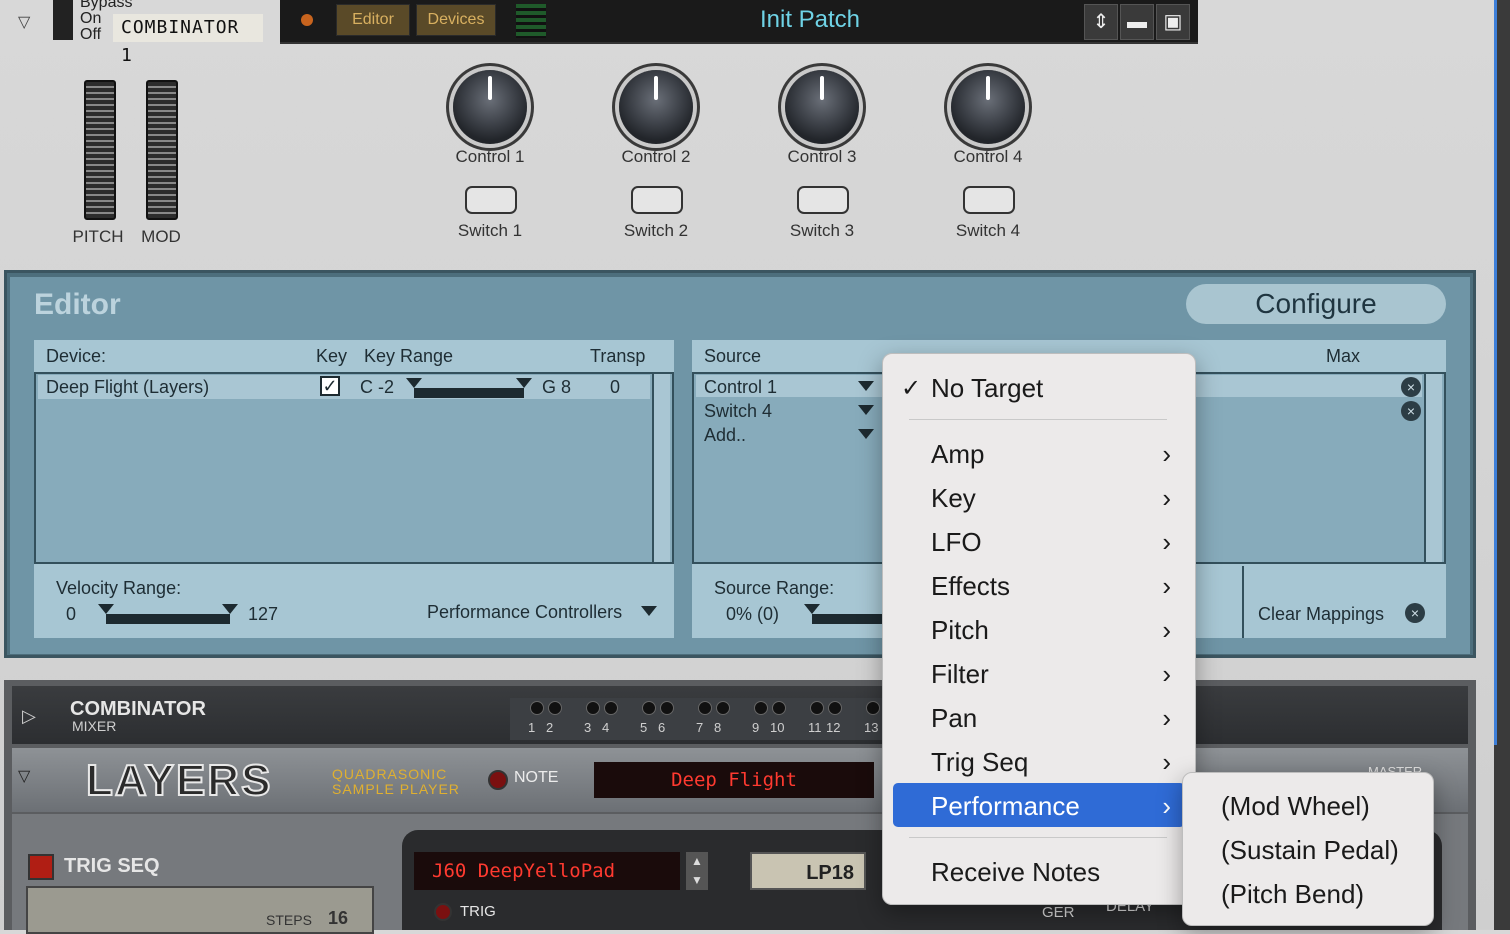 The width and height of the screenshot is (1510, 934). Describe the element at coordinates (1058, 912) in the screenshot. I see `ger-label: GER` at that location.